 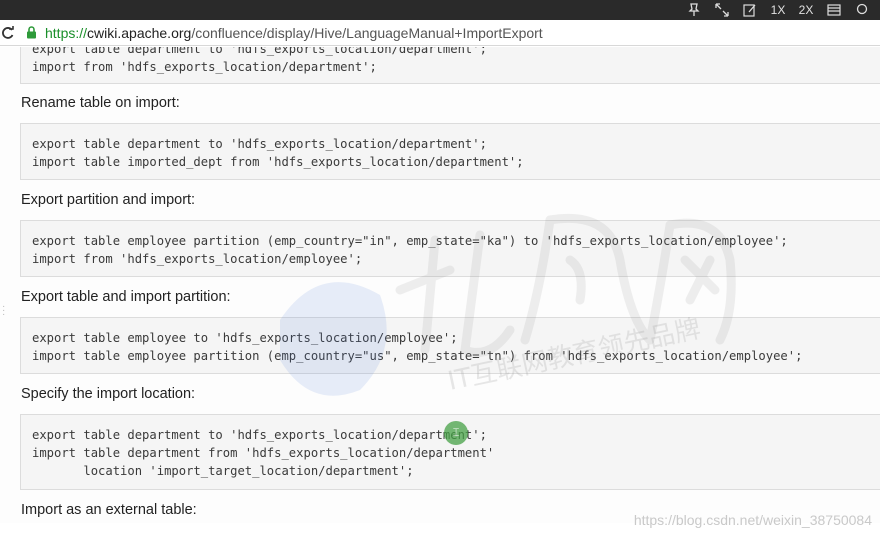 What do you see at coordinates (108, 394) in the screenshot?
I see `section-heading: Specify the import location:` at bounding box center [108, 394].